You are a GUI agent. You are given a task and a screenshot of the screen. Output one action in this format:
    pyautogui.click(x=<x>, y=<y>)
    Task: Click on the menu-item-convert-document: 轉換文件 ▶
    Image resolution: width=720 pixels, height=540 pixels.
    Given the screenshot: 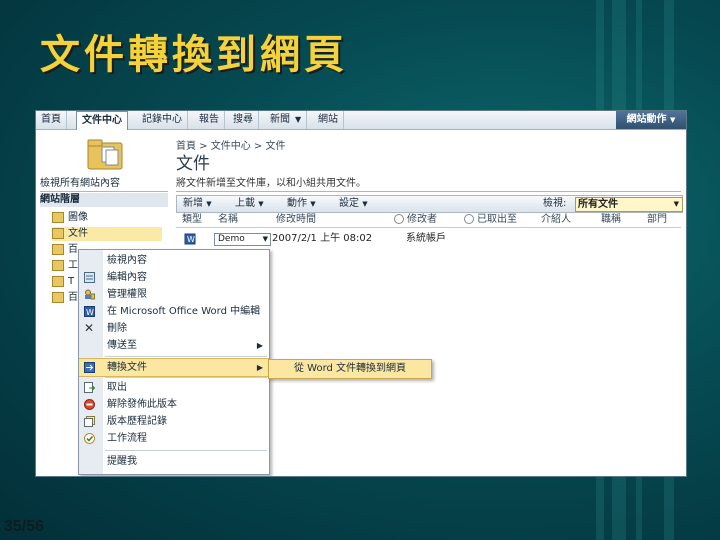 What is the action you would take?
    pyautogui.click(x=174, y=367)
    